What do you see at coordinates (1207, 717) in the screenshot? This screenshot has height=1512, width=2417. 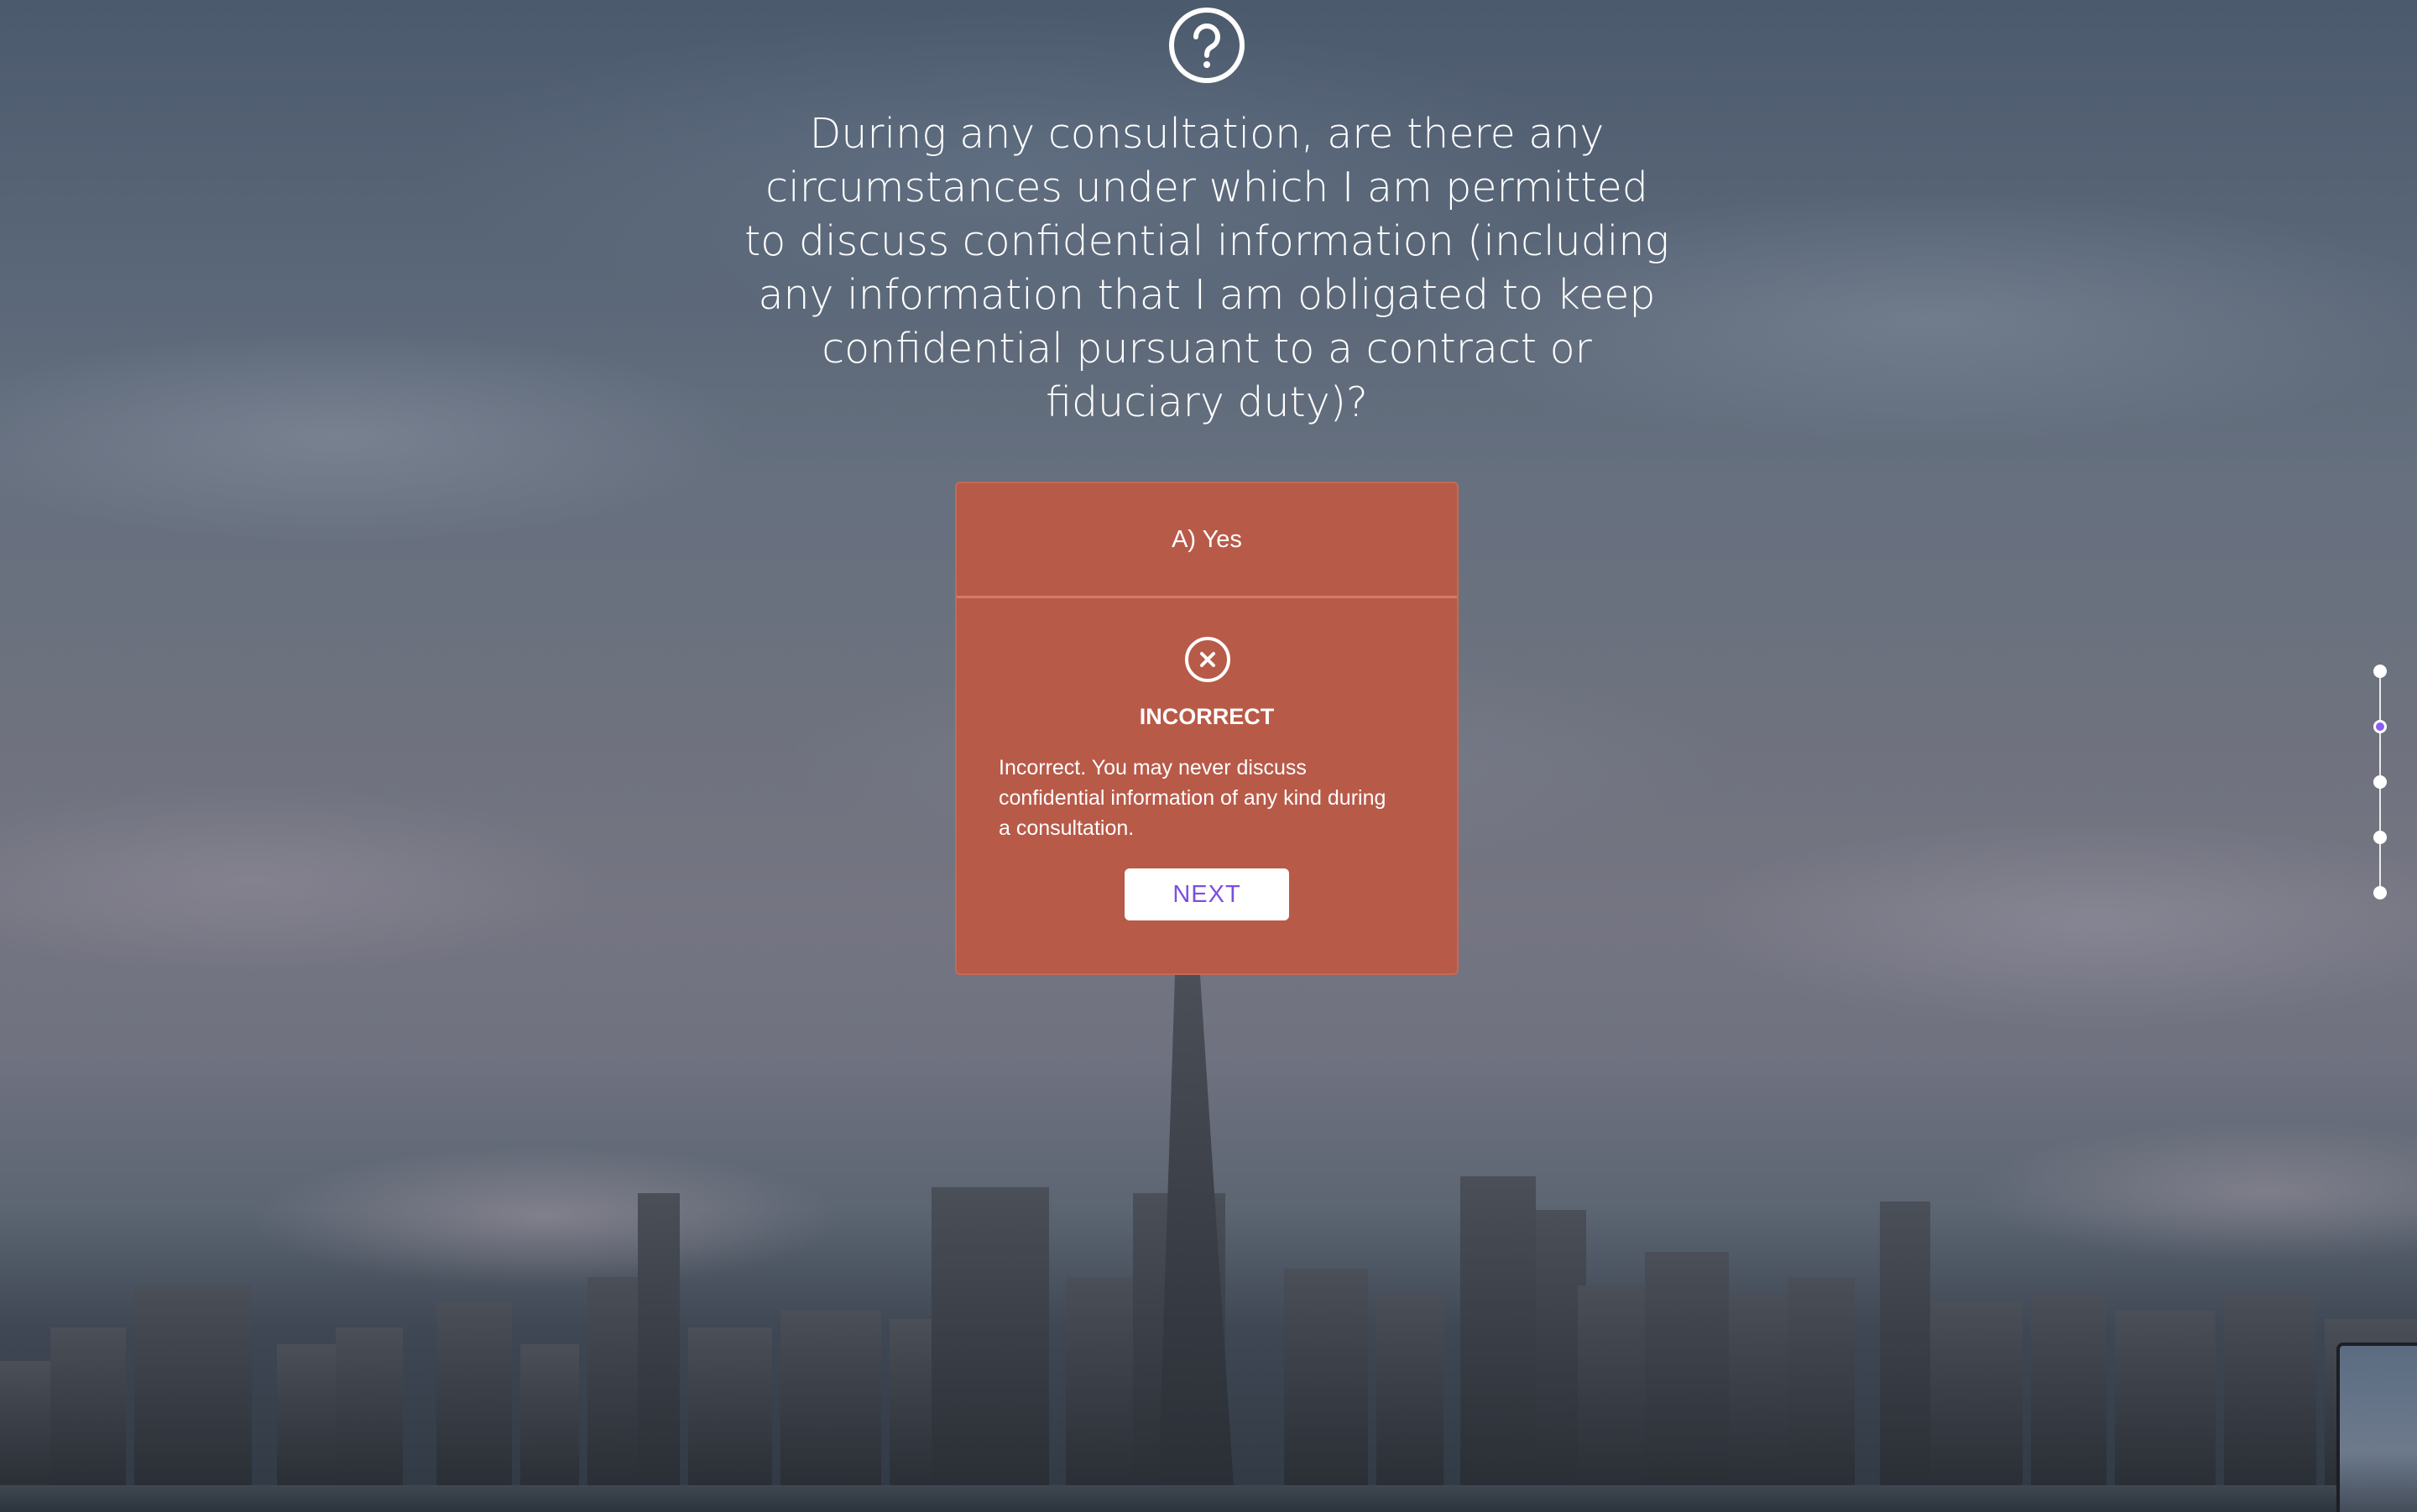 I see `verdict-label: INCORRECT` at bounding box center [1207, 717].